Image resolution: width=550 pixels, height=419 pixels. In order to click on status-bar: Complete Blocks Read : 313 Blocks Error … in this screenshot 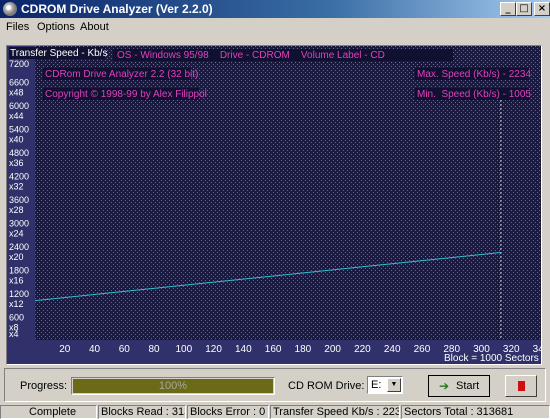, I will do `click(275, 412)`.